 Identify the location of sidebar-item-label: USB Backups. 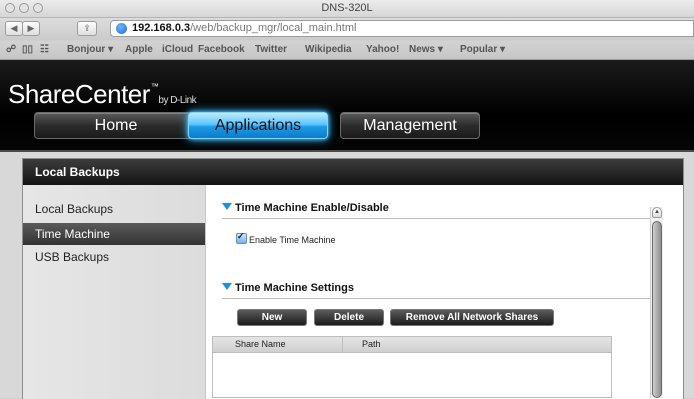
(72, 257).